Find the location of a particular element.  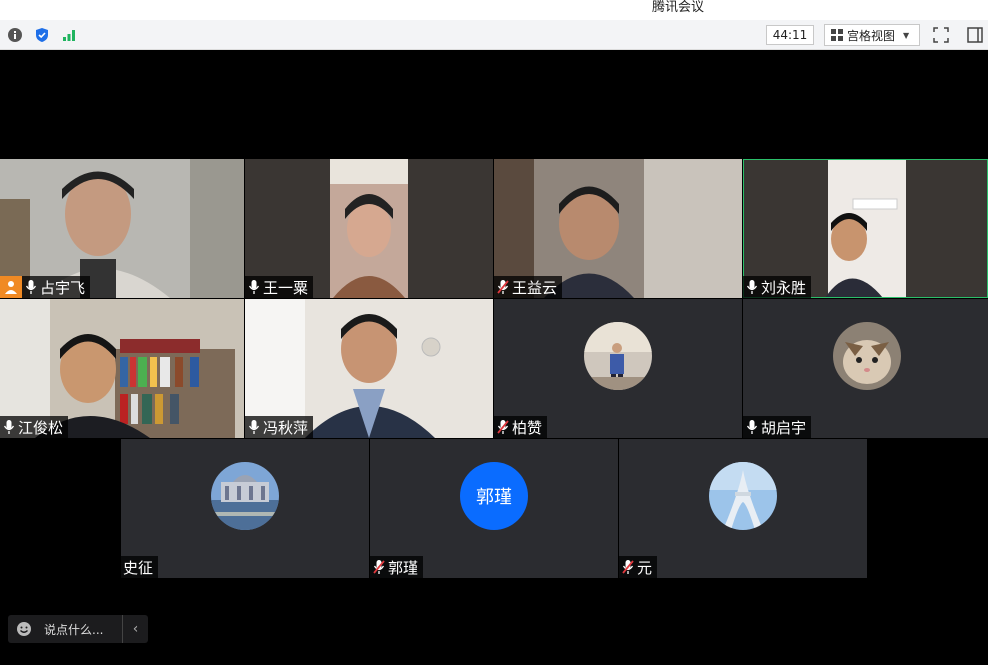

participant-name-tag: 胡启宇 is located at coordinates (777, 427).